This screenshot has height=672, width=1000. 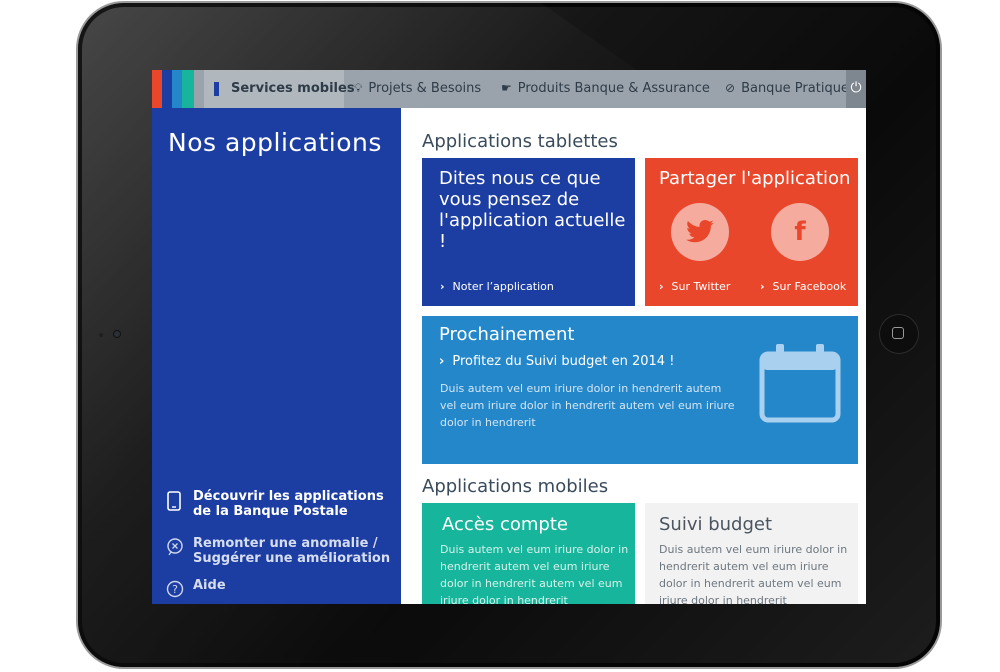 I want to click on page-title: Nos applications, so click(x=275, y=142).